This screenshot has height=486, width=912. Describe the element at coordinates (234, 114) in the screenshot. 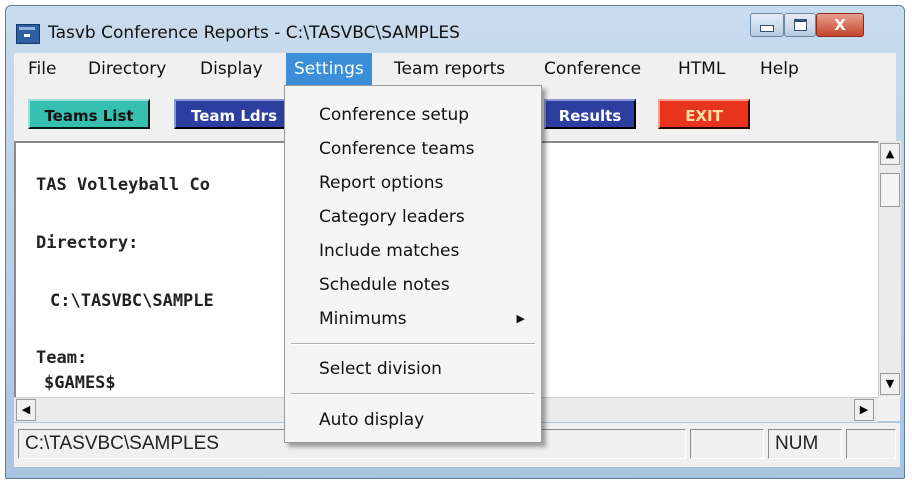

I see `team-leaders-button: Team Ldrs` at that location.